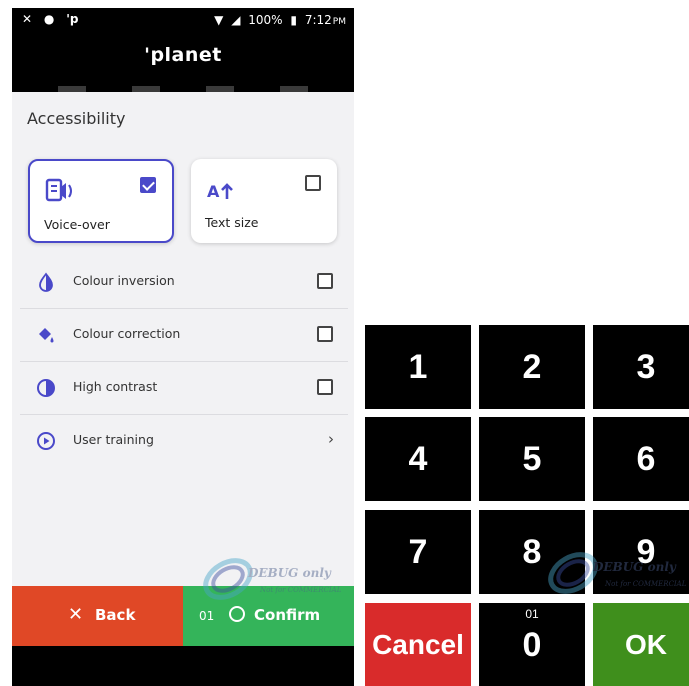 The image size is (689, 686). Describe the element at coordinates (46, 282) in the screenshot. I see `colour-inversion-icon` at that location.